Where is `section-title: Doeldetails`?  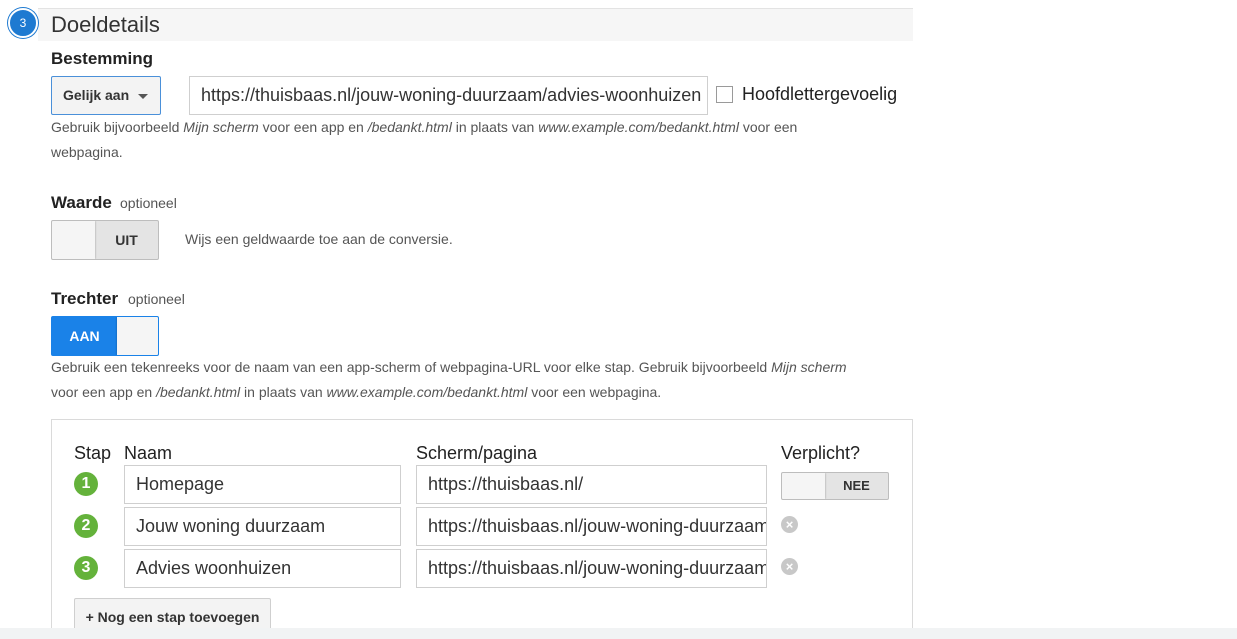 section-title: Doeldetails is located at coordinates (105, 24).